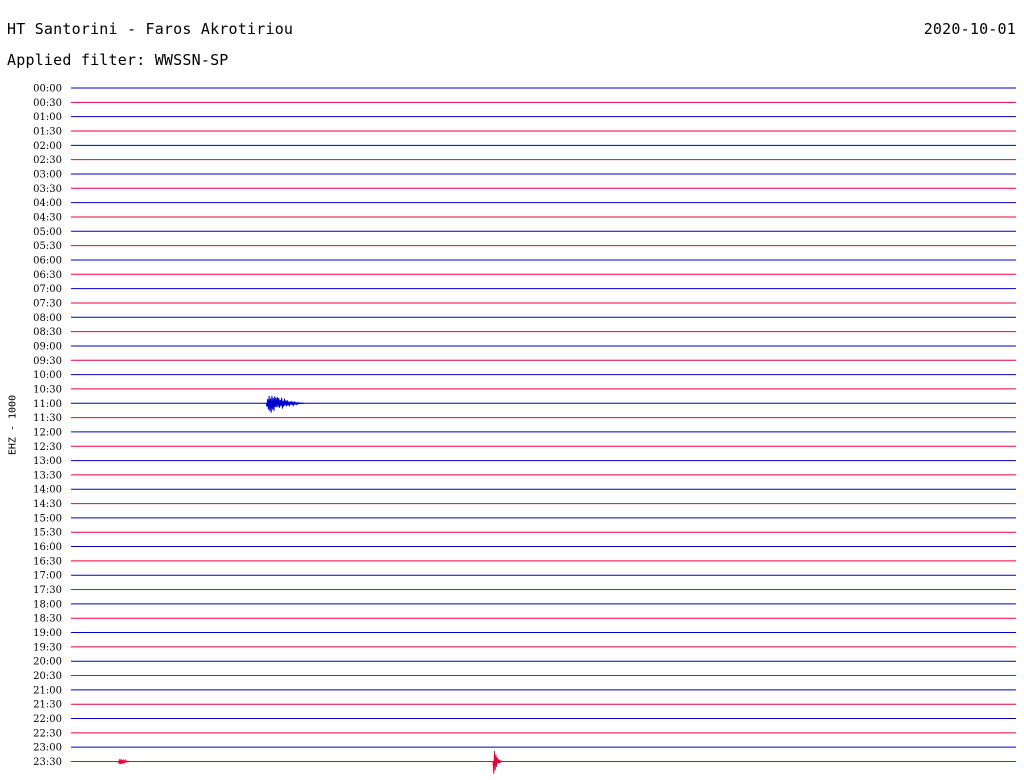  I want to click on tick-label: 18:00, so click(47, 604).